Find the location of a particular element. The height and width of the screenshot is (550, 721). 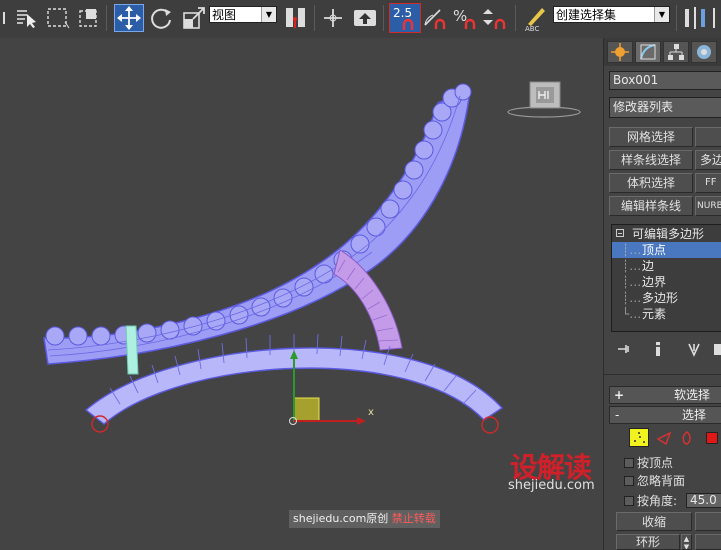

stack-item-editable-poly: 可编辑多边形 is located at coordinates (666, 234).